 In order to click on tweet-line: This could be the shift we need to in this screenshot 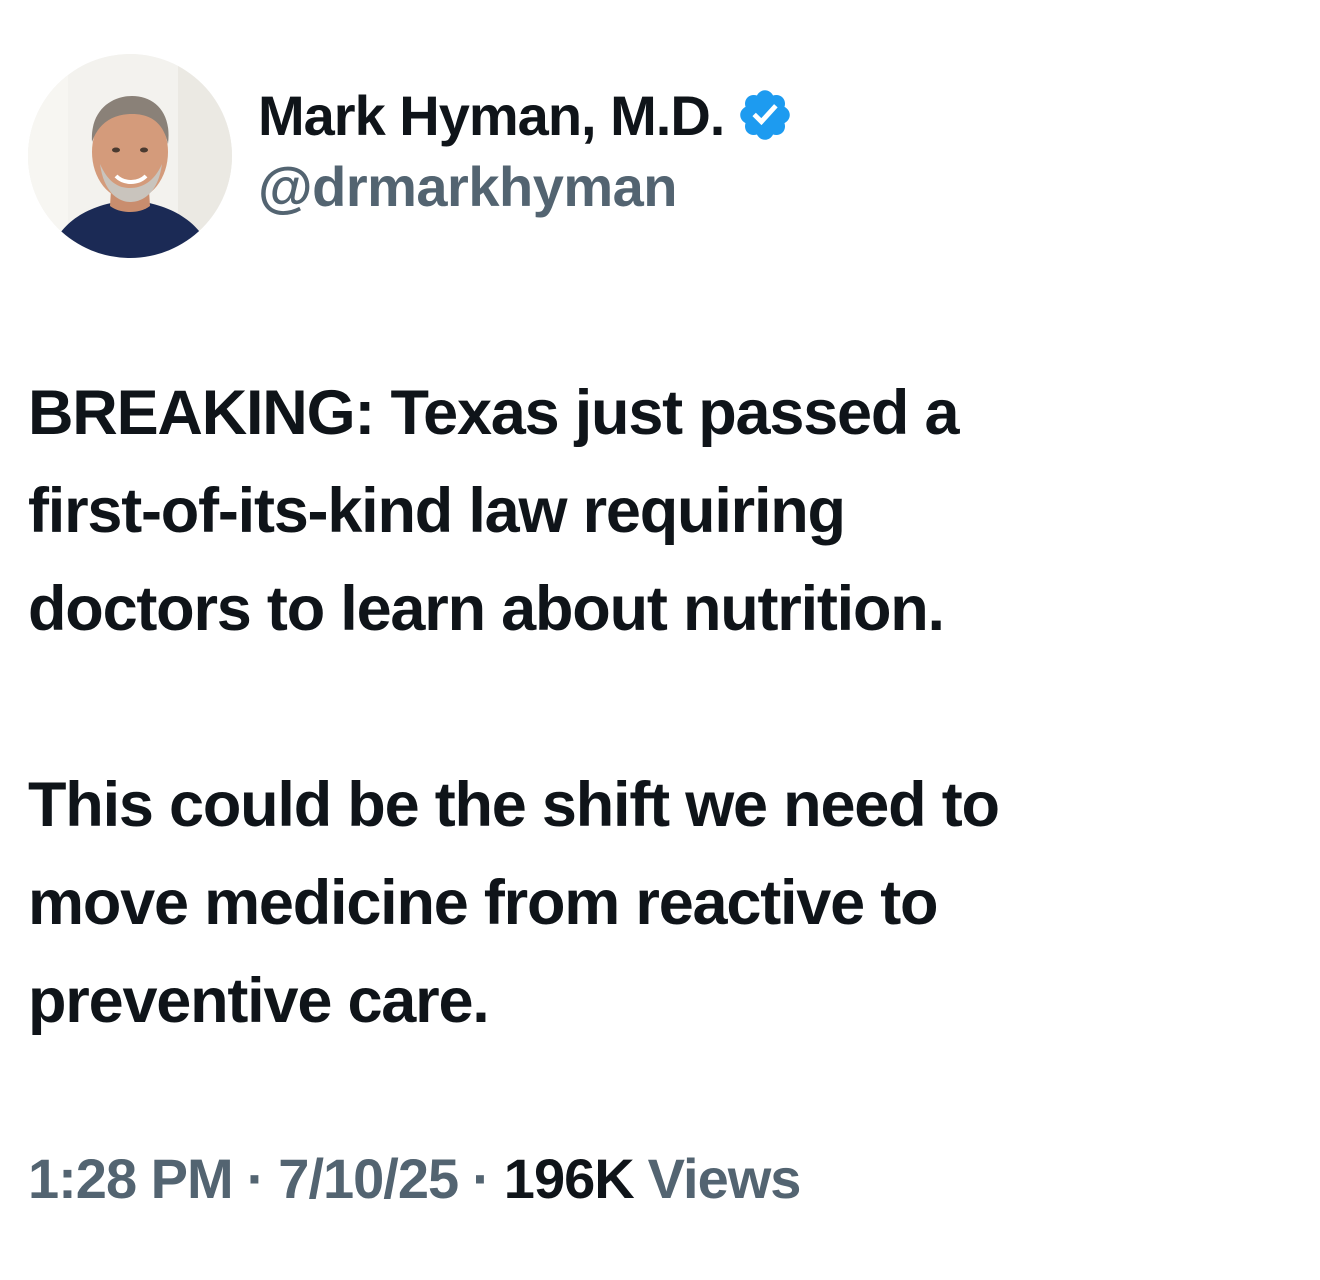, I will do `click(514, 805)`.